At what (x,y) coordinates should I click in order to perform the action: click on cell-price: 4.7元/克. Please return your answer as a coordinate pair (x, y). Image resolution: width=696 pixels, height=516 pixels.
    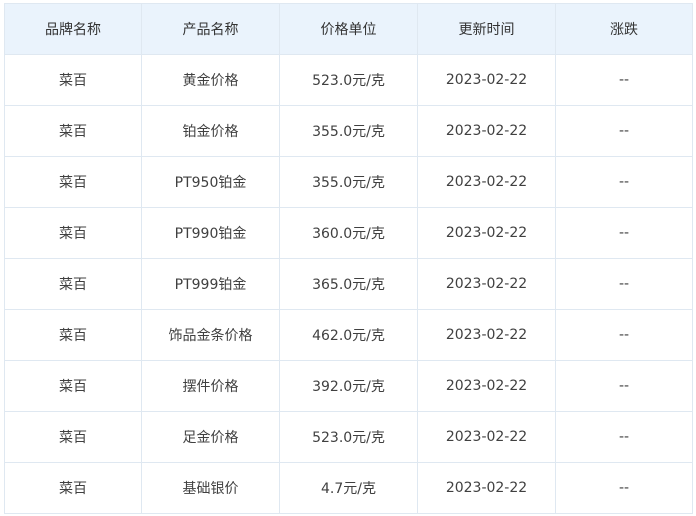
    Looking at the image, I should click on (348, 488).